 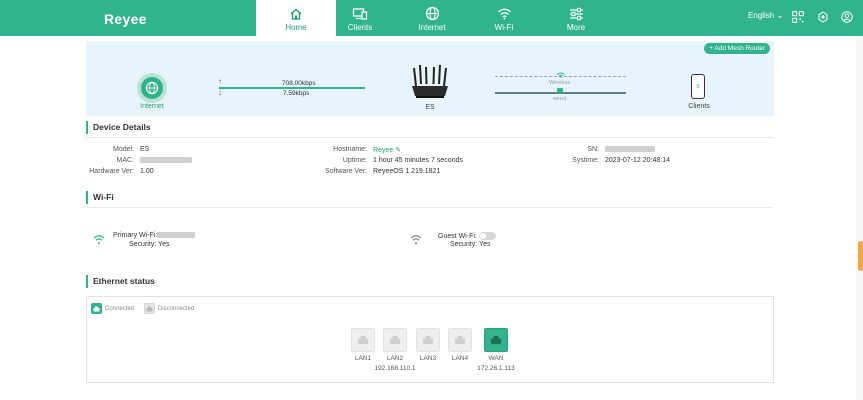 What do you see at coordinates (637, 160) in the screenshot?
I see `systime-value: 2023-07-12 20:48:14` at bounding box center [637, 160].